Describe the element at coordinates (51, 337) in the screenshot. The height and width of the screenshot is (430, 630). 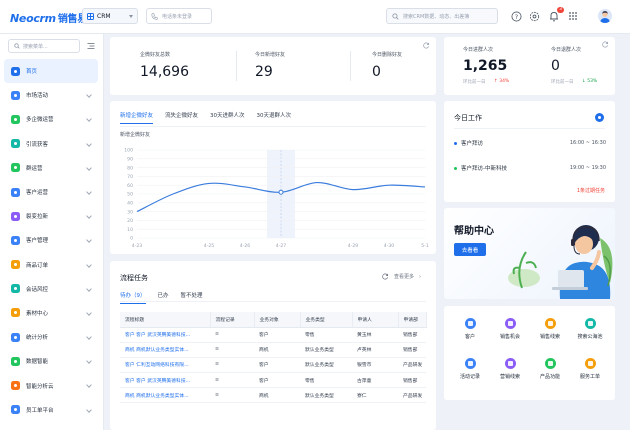
I see `sidebar-item: 统计分析` at that location.